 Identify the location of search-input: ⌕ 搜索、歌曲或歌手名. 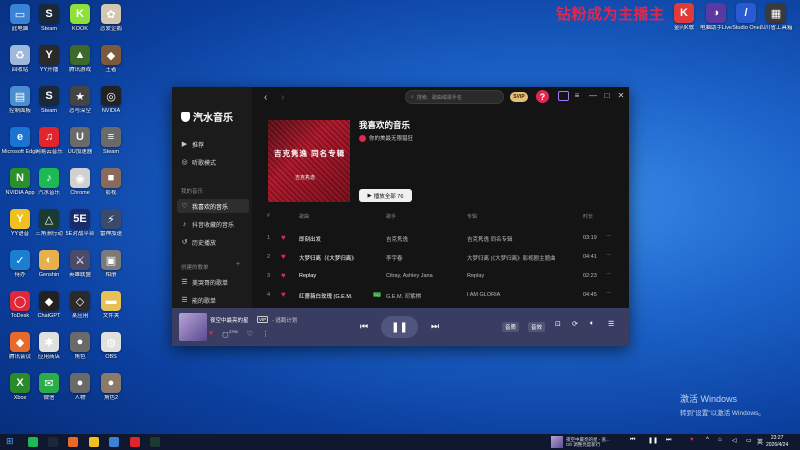
(454, 97).